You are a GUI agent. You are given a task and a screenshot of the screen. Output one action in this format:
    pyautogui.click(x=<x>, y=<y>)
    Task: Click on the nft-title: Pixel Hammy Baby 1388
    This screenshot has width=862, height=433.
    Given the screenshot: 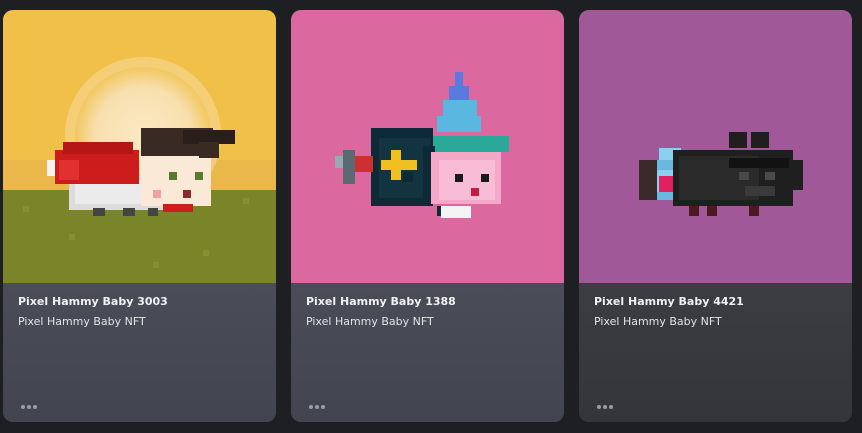 What is the action you would take?
    pyautogui.click(x=381, y=301)
    